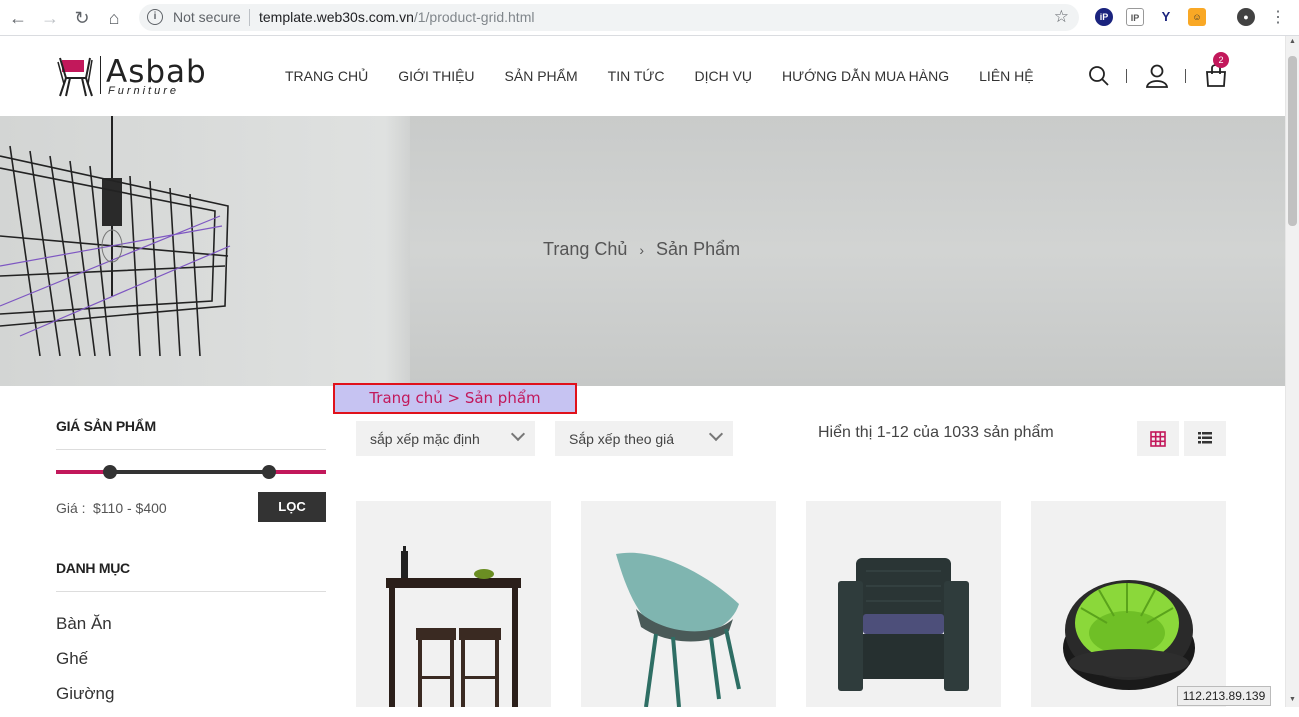 Image resolution: width=1299 pixels, height=717 pixels. Describe the element at coordinates (1246, 17) in the screenshot. I see `profile-avatar: ●` at that location.